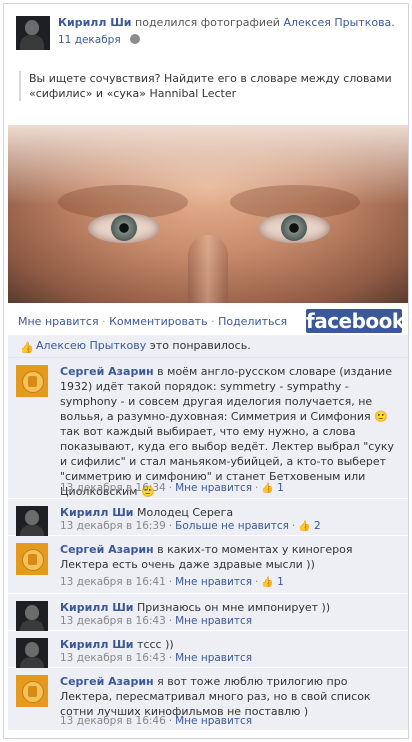  What do you see at coordinates (155, 644) in the screenshot?
I see `comment-text: тссс ))` at bounding box center [155, 644].